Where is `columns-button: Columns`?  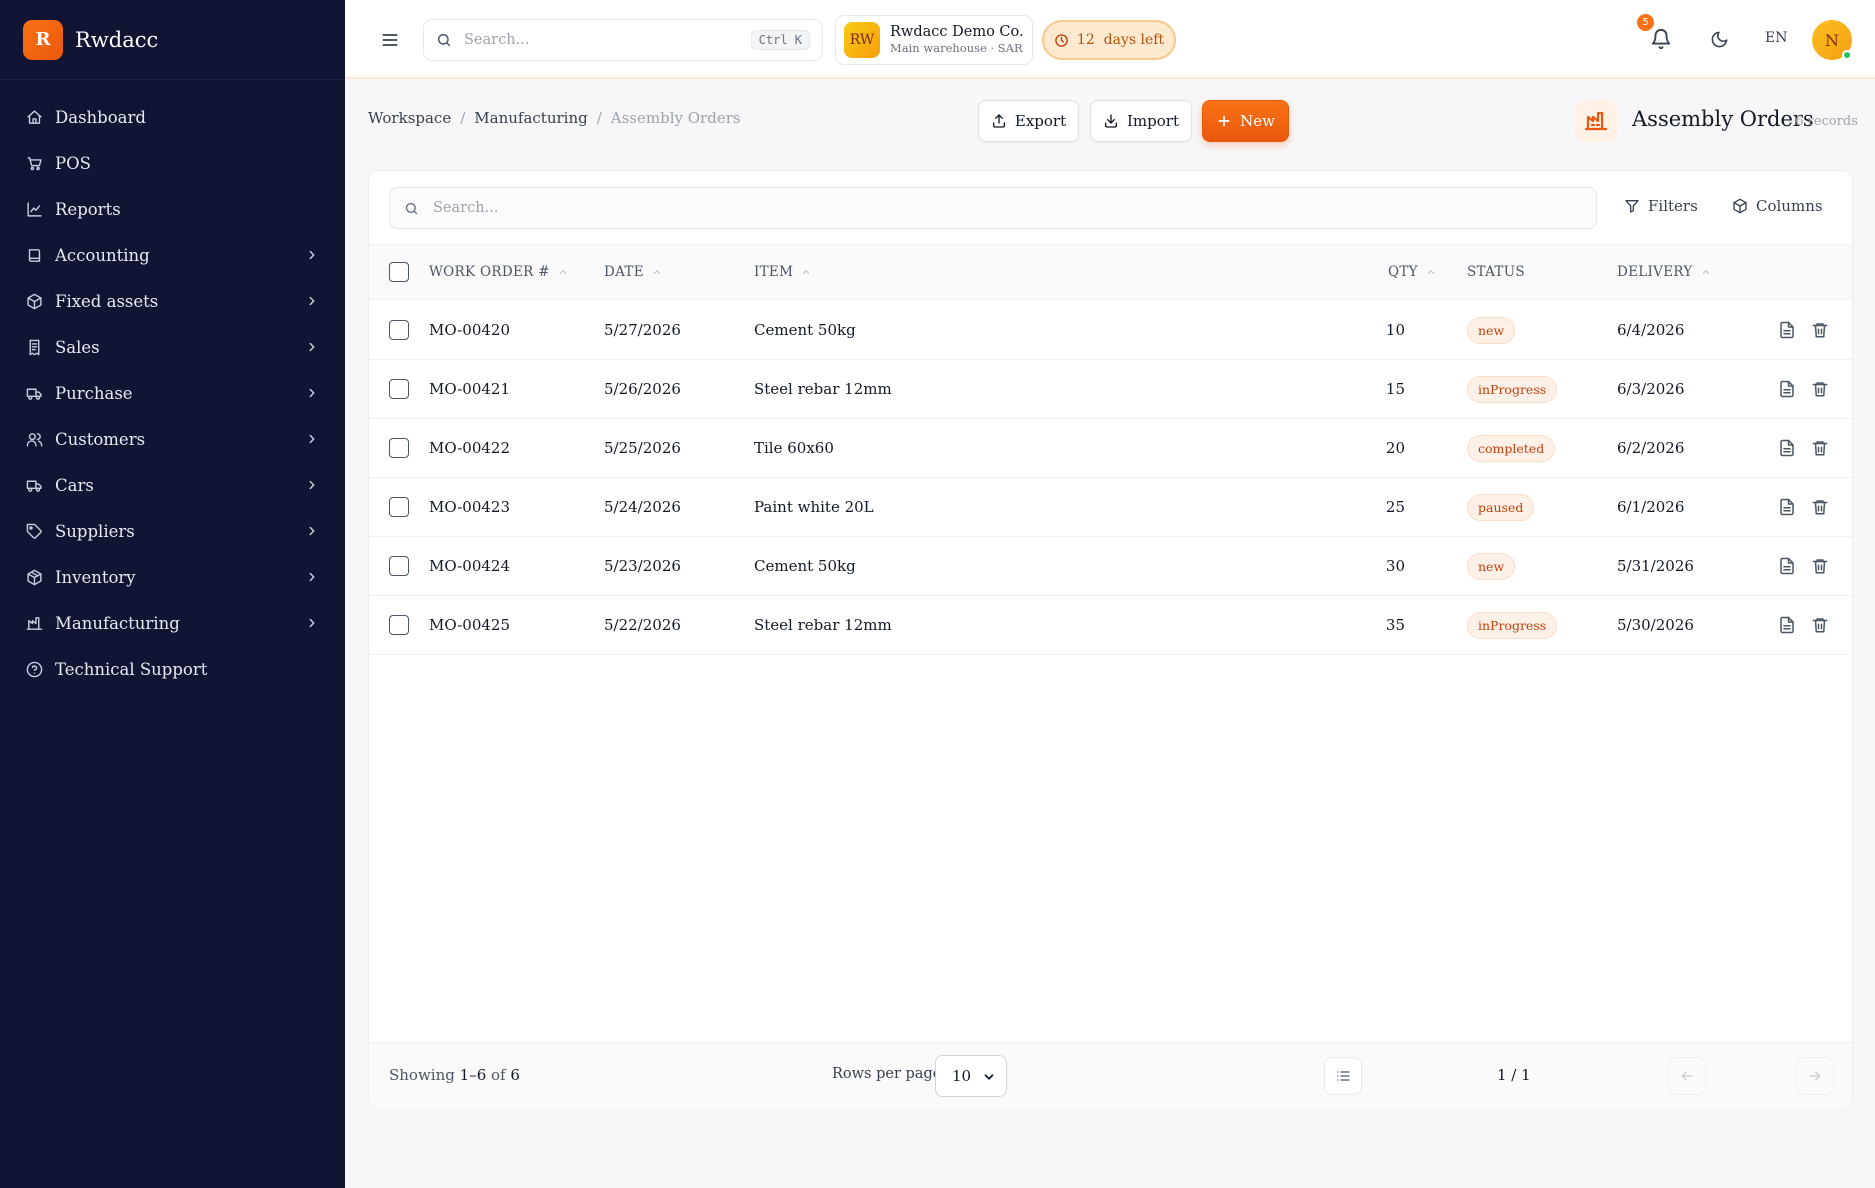 columns-button: Columns is located at coordinates (1777, 206).